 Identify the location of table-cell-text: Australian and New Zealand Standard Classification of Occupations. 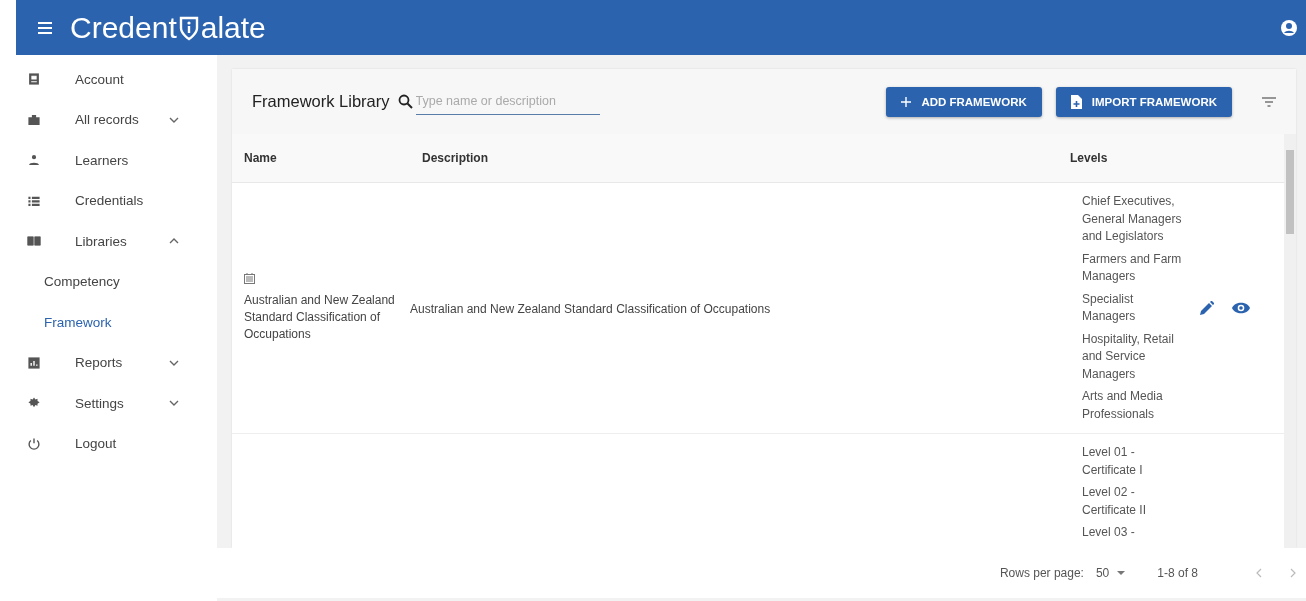
(320, 317).